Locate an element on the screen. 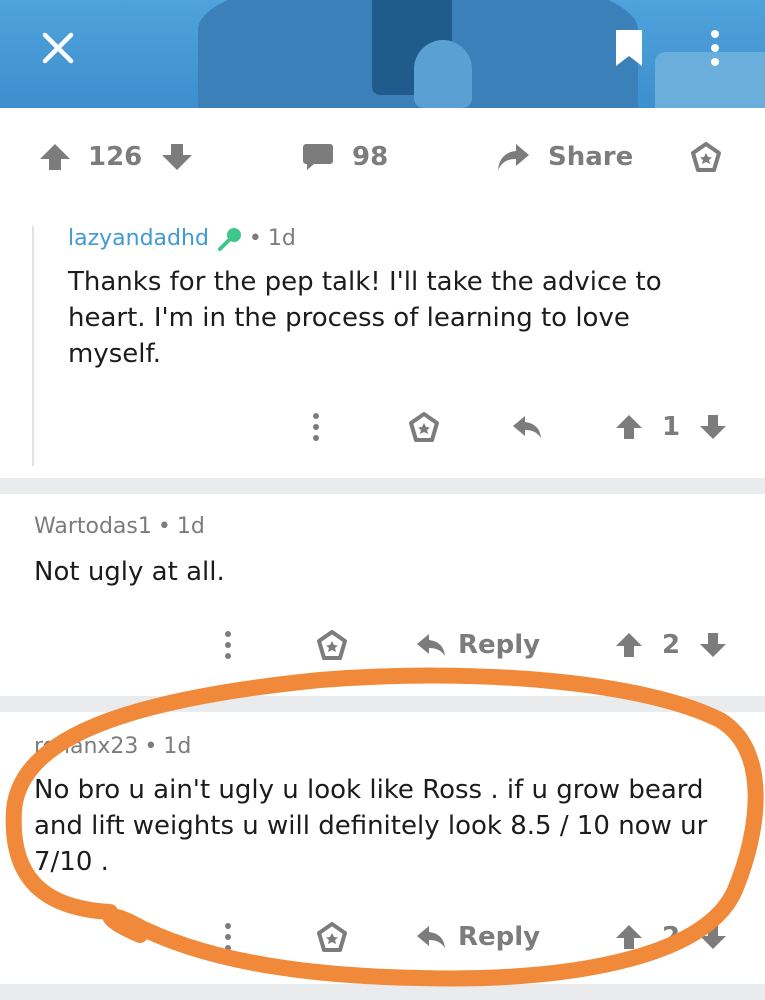 The width and height of the screenshot is (765, 1000). share-label: Share is located at coordinates (591, 157).